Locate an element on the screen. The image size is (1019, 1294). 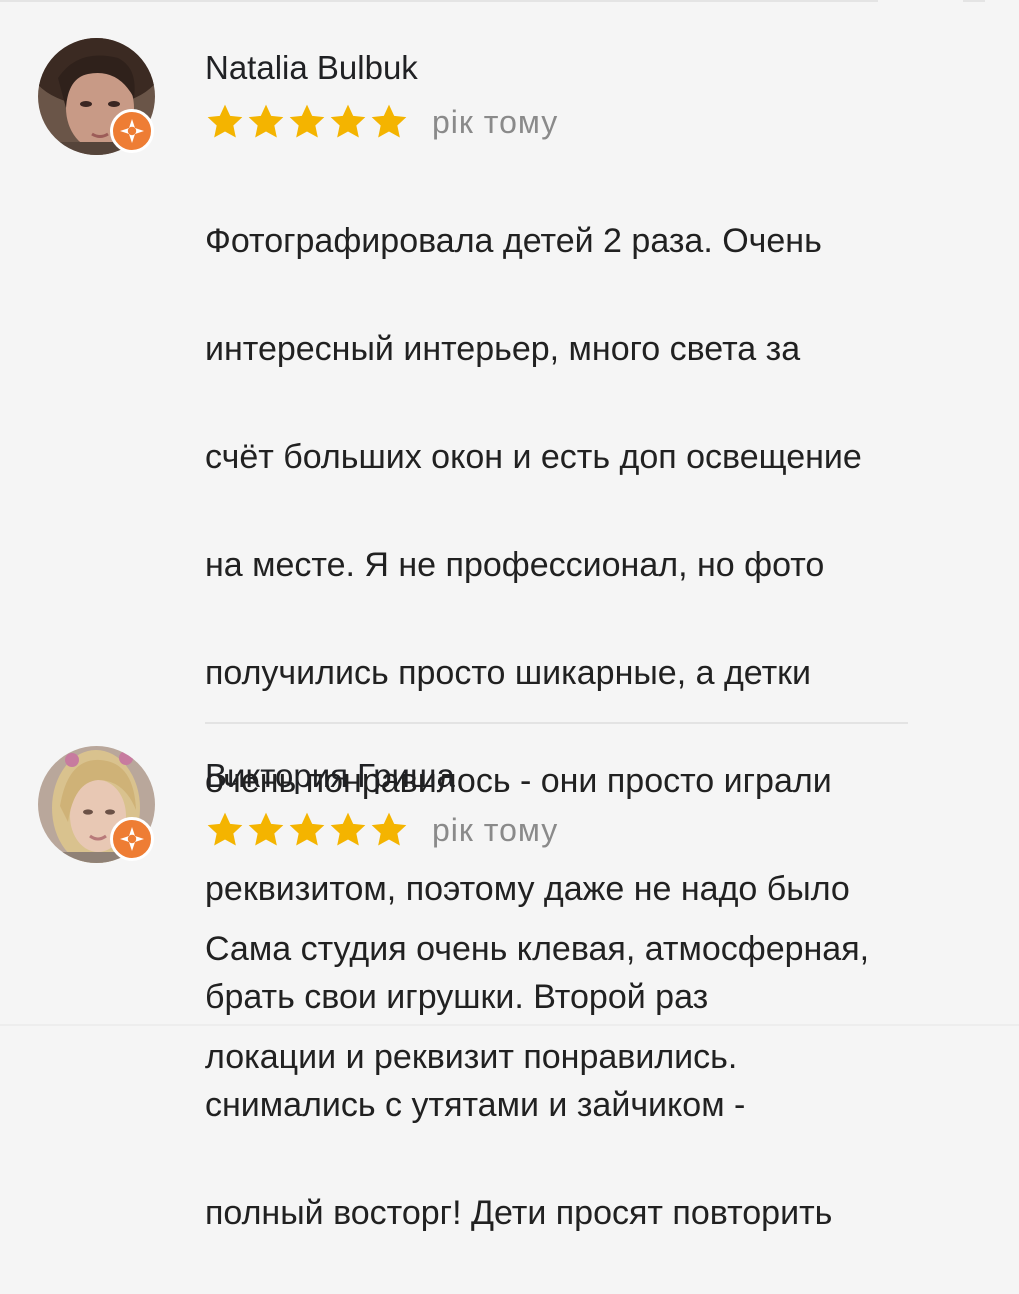
review-text-line: локации и реквизит понравились. is located at coordinates (471, 1057).